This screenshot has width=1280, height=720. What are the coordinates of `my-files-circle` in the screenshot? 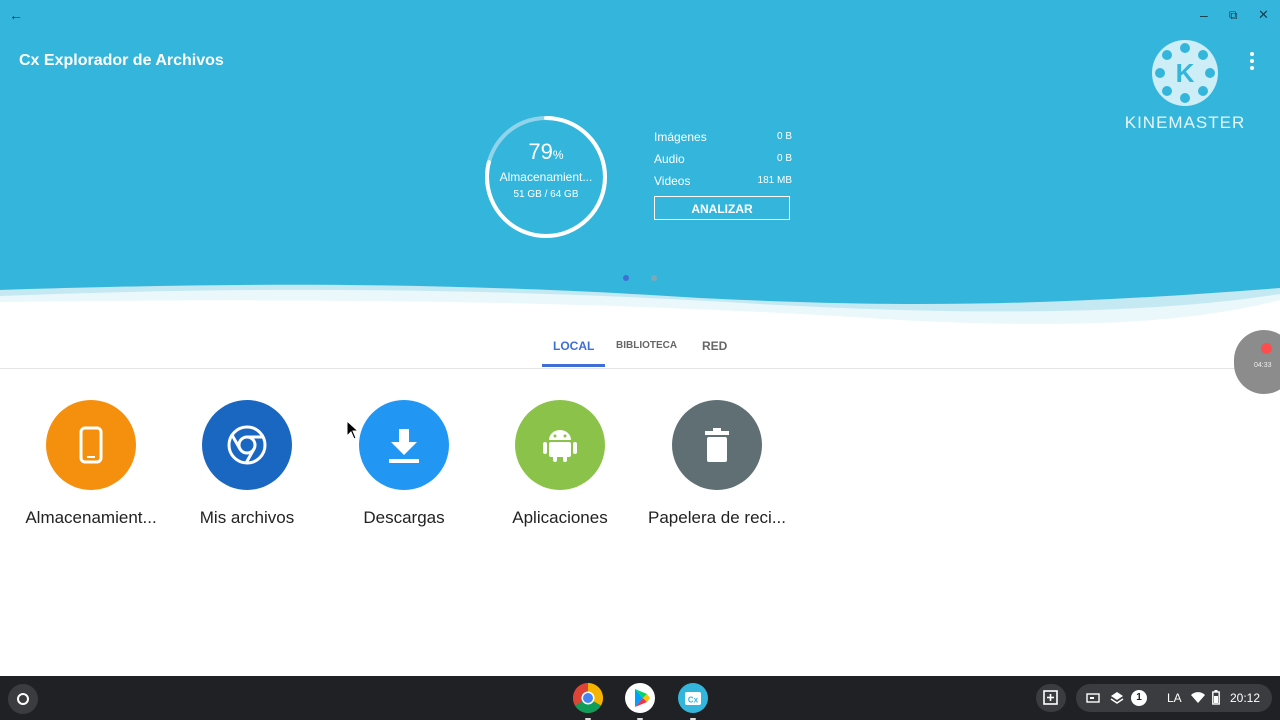 It's located at (247, 445).